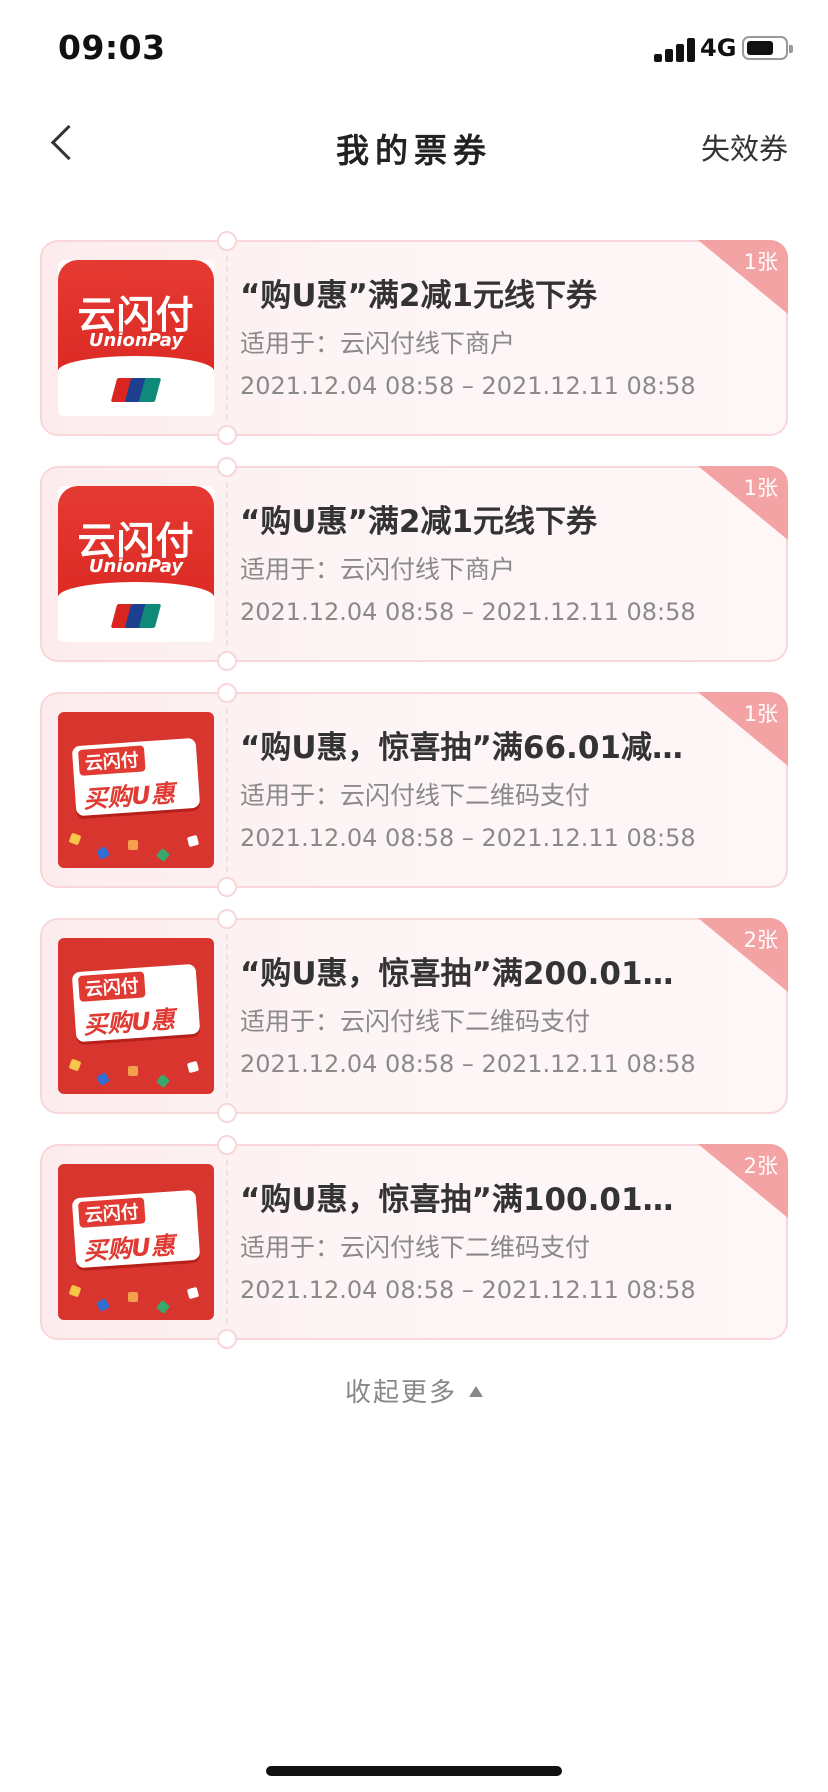 The width and height of the screenshot is (828, 1792). What do you see at coordinates (414, 1771) in the screenshot?
I see `home-indicator` at bounding box center [414, 1771].